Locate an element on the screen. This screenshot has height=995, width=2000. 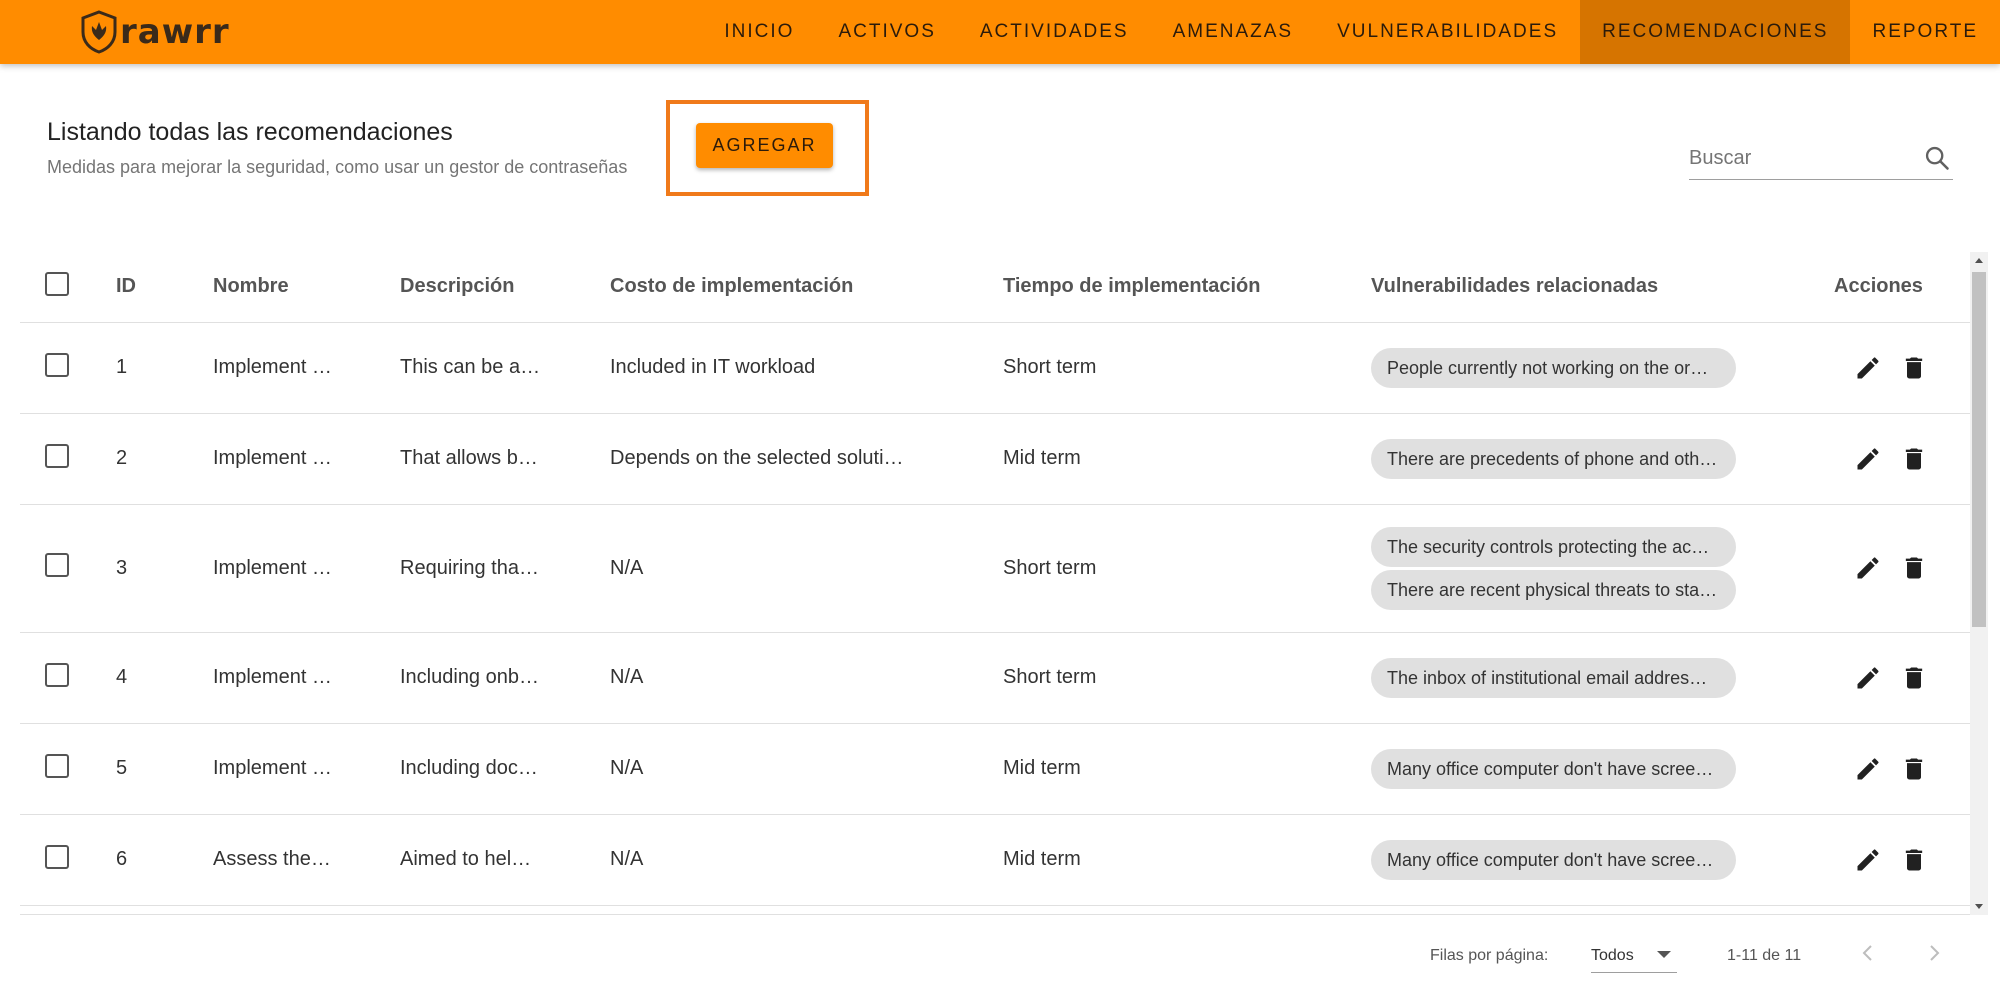
rows-per-page-label: Filas por página: is located at coordinates (1489, 955).